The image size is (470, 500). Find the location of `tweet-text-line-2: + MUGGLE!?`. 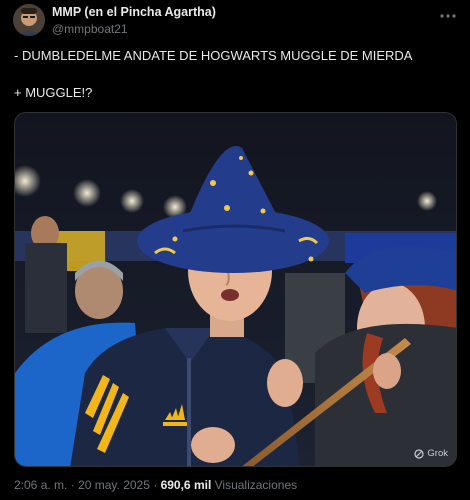

tweet-text-line-2: + MUGGLE!? is located at coordinates (53, 92).